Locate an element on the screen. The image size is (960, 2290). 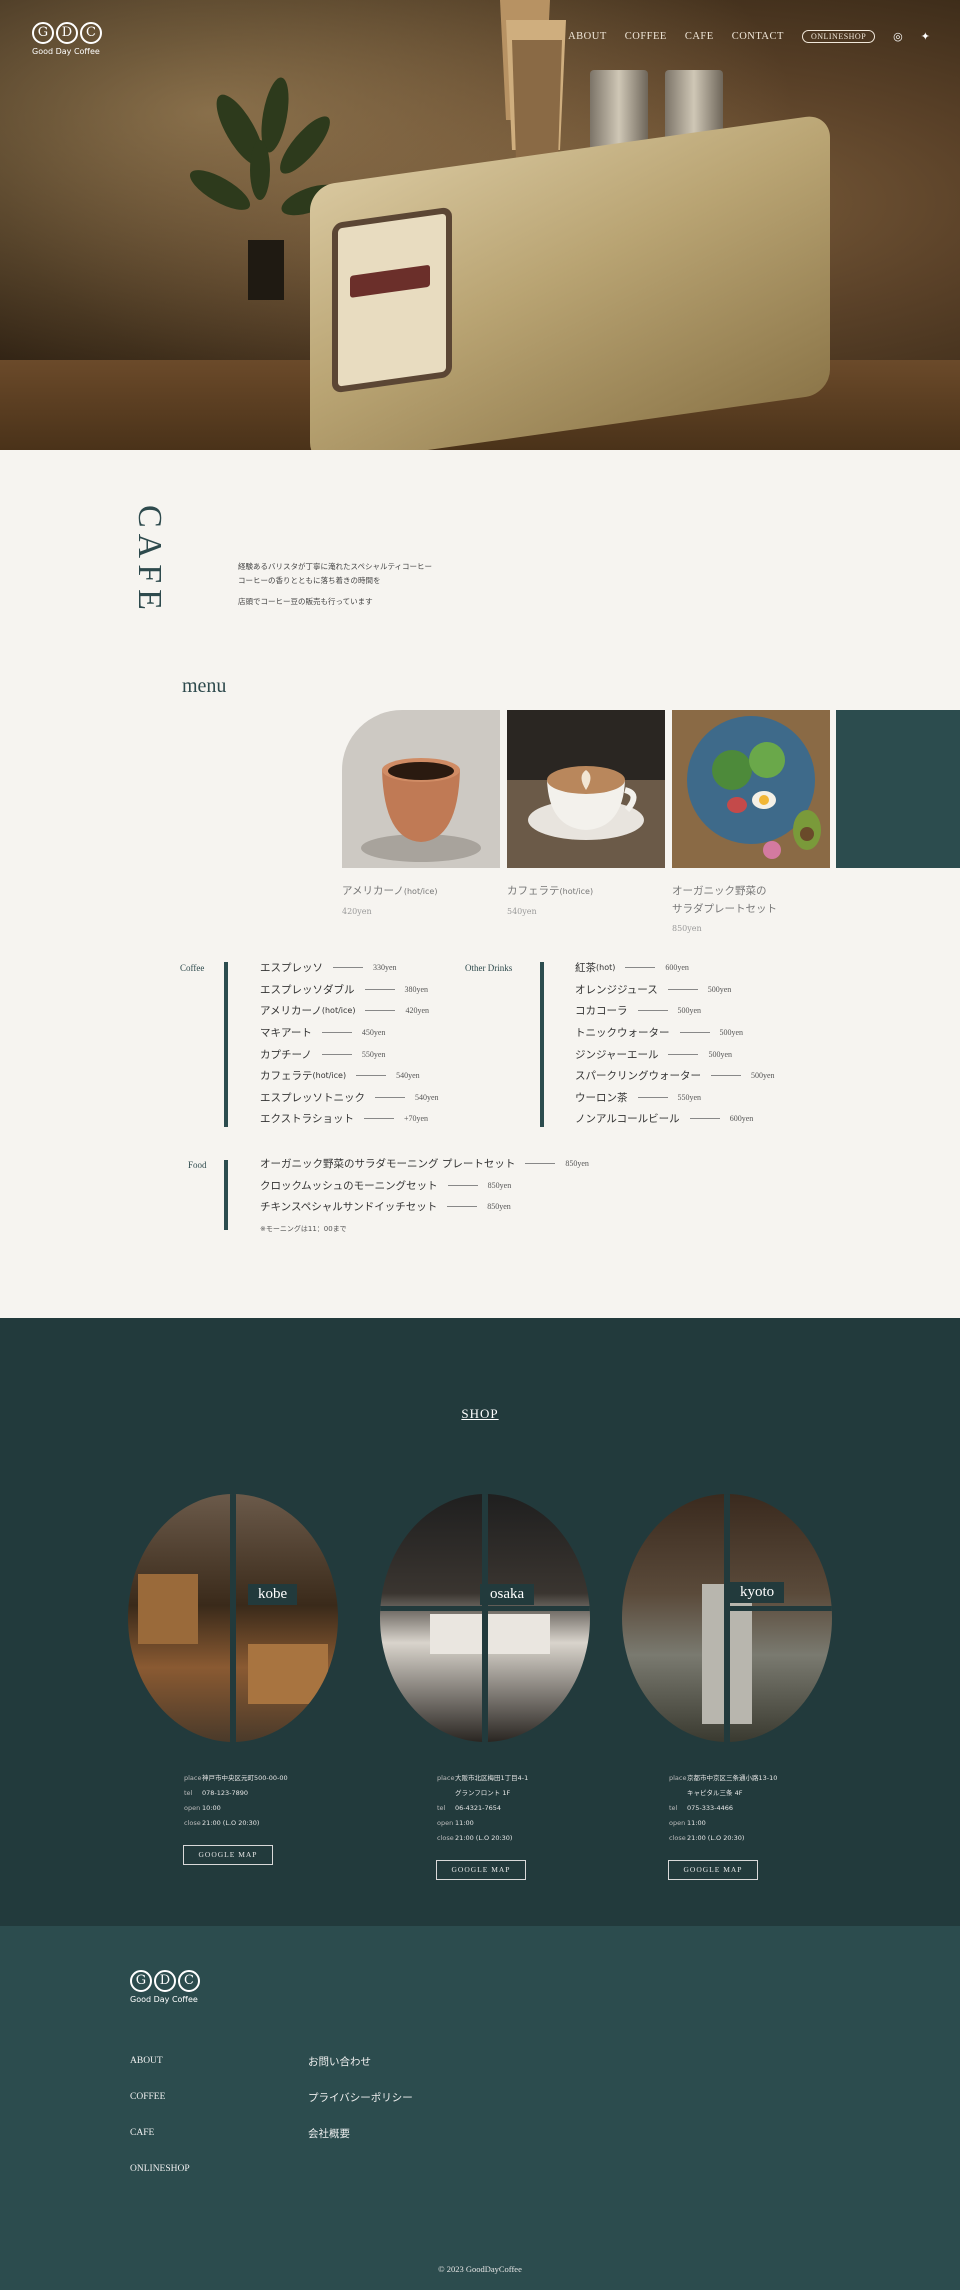
menu-item: スパークリングウォーター 500yen is located at coordinates (675, 1076).